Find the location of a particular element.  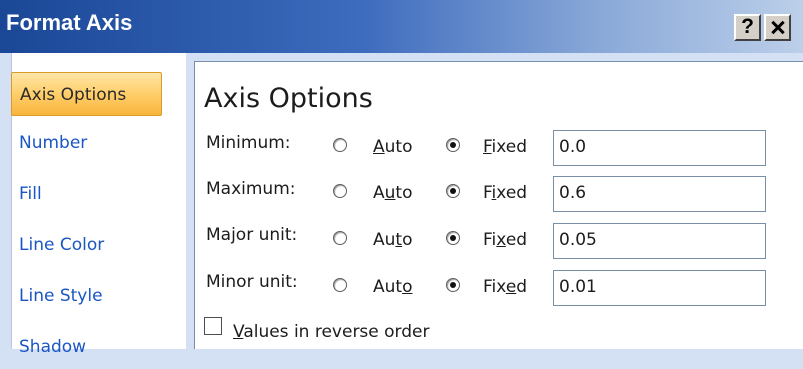

major-unit-fixed-radio is located at coordinates (453, 238).